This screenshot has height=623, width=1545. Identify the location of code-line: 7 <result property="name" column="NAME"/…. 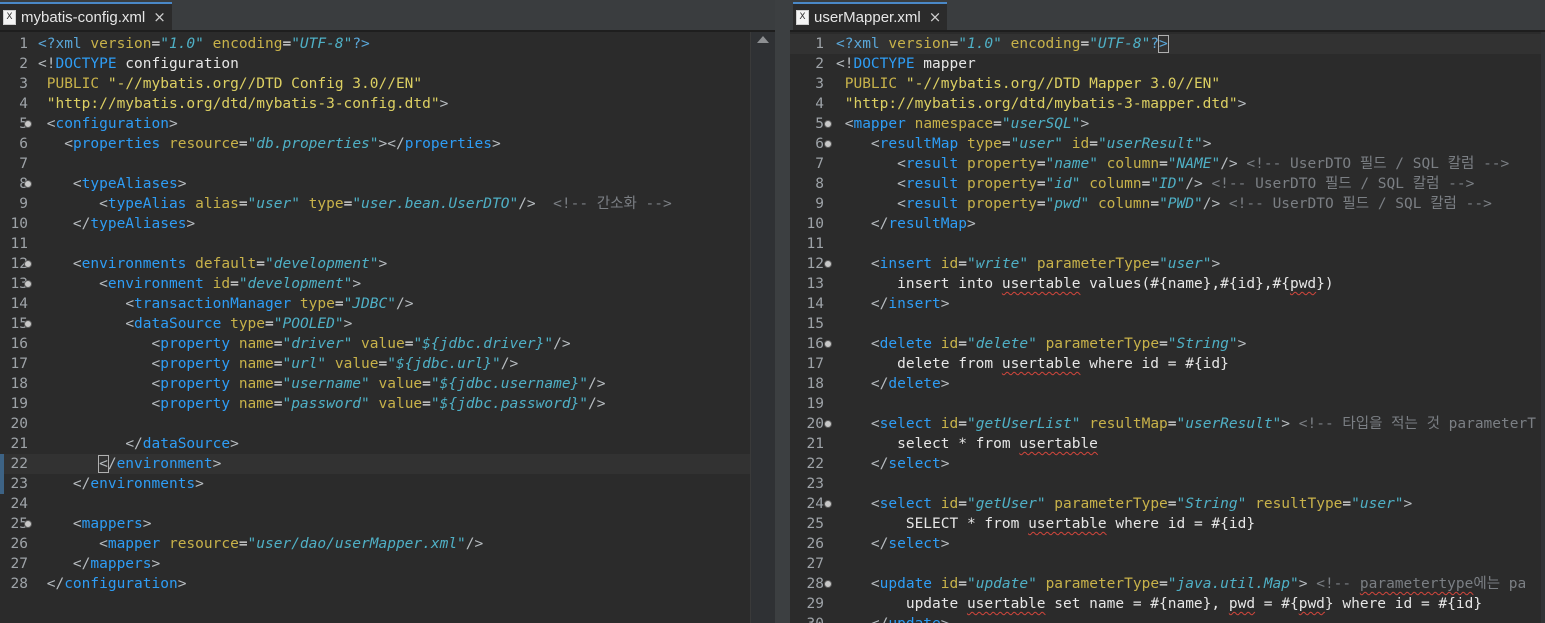
(1167, 164).